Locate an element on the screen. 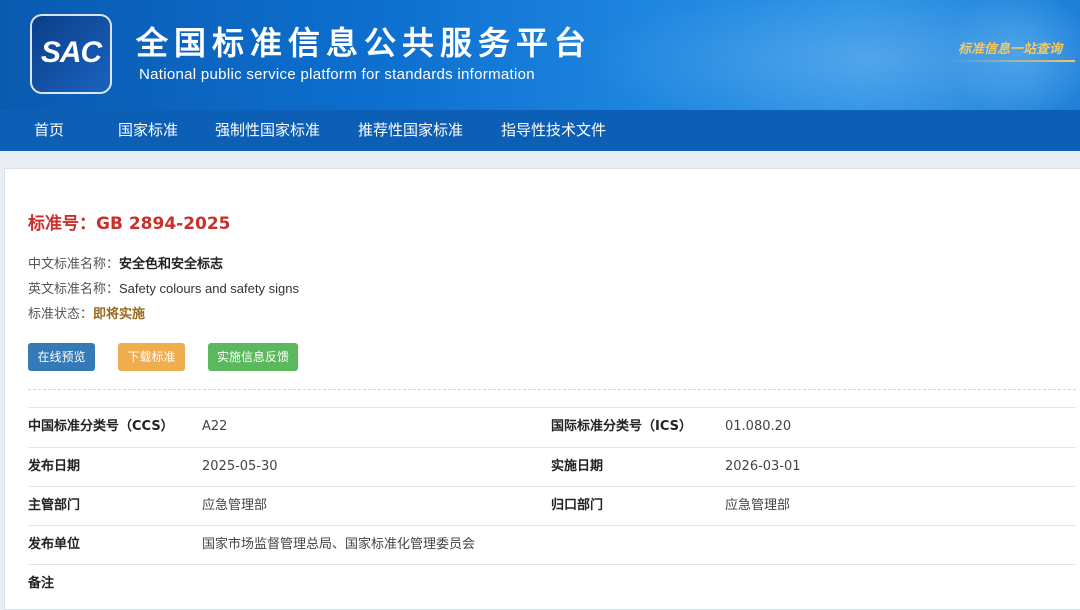  logo-text: SAC is located at coordinates (71, 52).